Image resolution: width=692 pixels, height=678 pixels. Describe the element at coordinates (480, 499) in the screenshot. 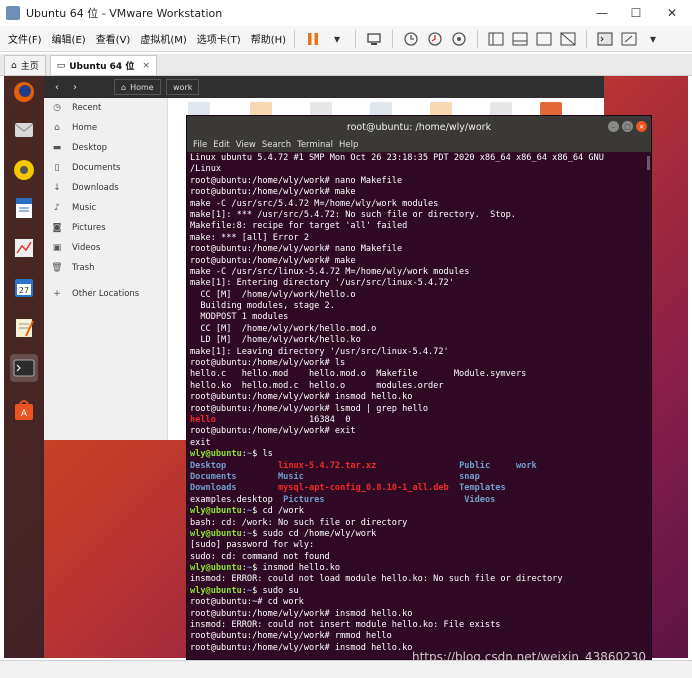

I see `terminal-text: Videos` at that location.